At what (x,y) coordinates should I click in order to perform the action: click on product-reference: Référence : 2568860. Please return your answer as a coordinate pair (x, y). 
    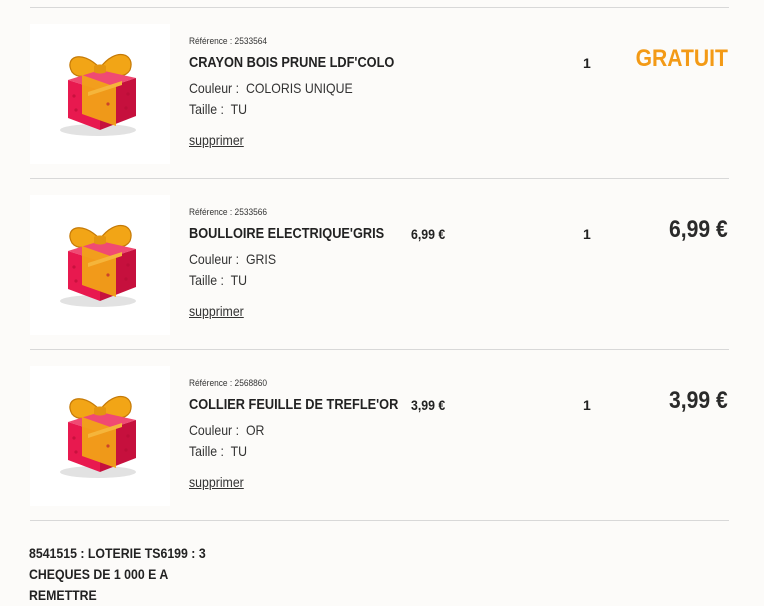
    Looking at the image, I should click on (228, 383).